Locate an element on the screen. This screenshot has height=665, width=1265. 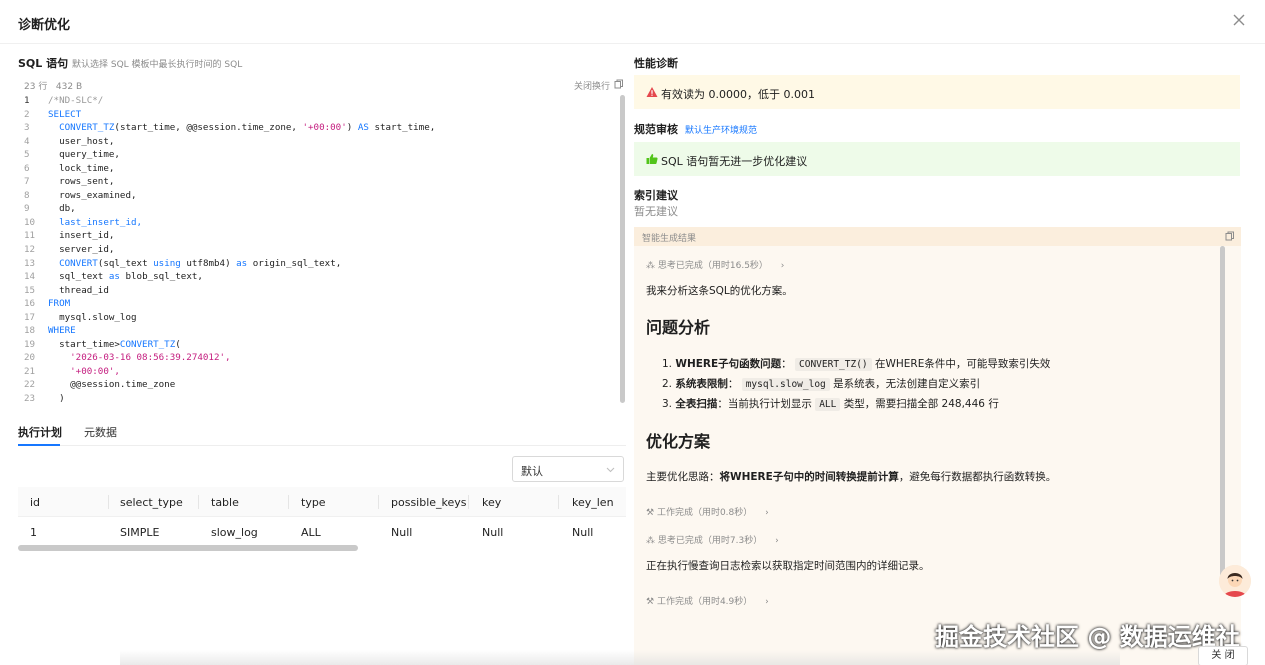
review-standard-link: 默认生产环境规范 is located at coordinates (721, 129).